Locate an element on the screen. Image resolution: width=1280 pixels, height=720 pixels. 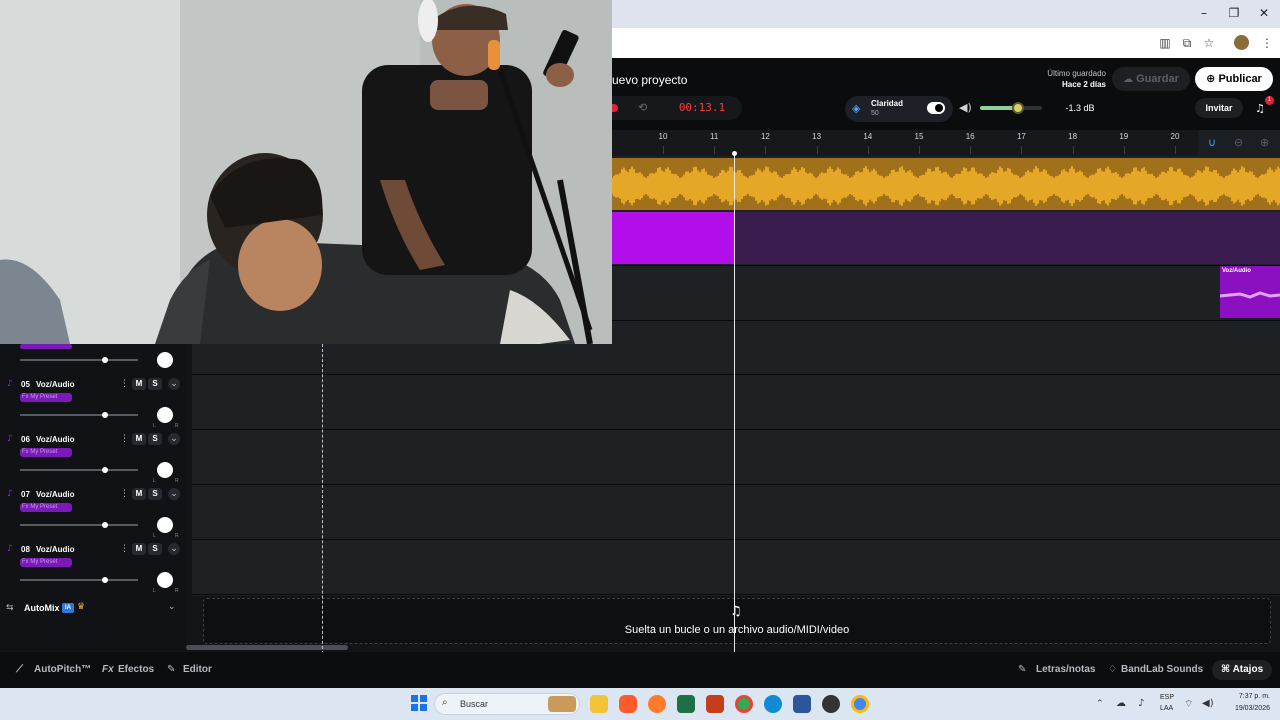
editor-button: Editor is located at coordinates (197, 669).